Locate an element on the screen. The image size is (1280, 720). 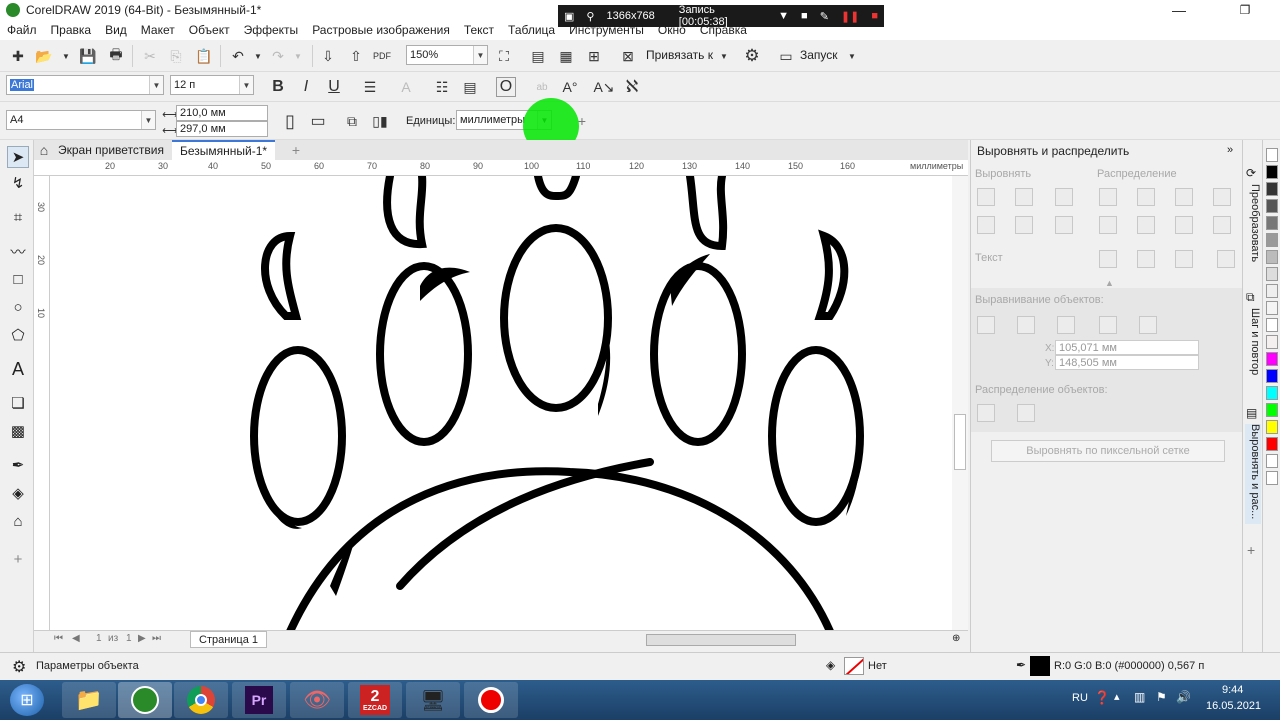
collapse-icon: ▲ is located at coordinates (1109, 283).